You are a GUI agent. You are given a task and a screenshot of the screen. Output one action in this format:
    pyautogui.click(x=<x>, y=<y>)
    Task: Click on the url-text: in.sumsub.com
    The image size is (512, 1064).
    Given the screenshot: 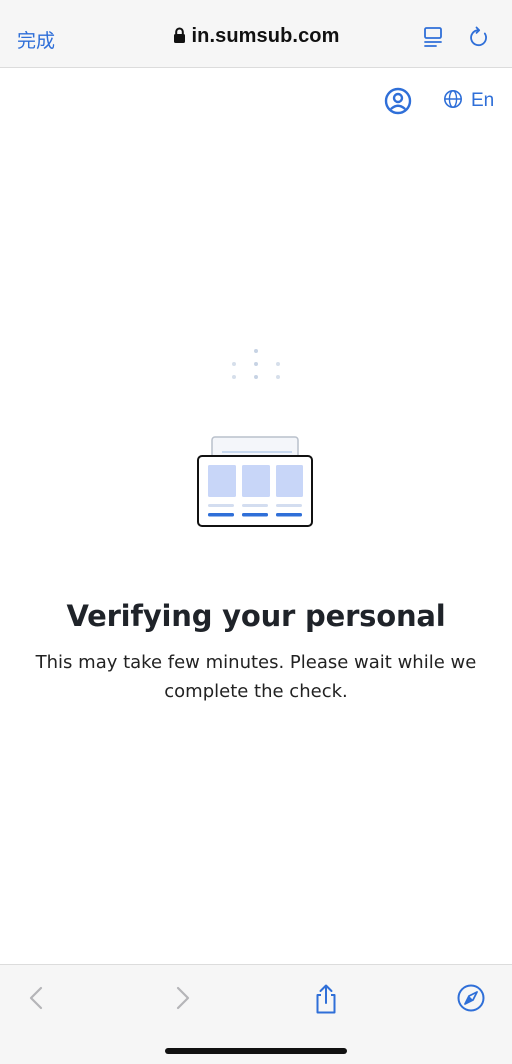 What is the action you would take?
    pyautogui.click(x=265, y=36)
    